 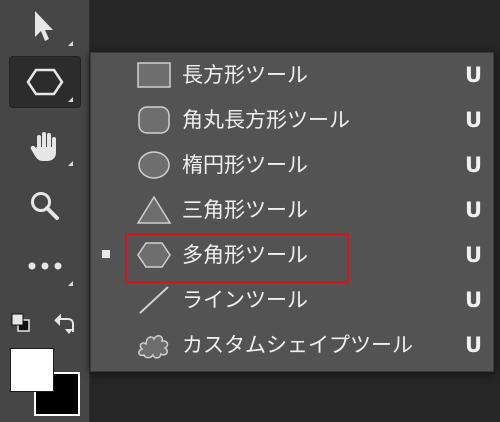 What do you see at coordinates (245, 75) in the screenshot?
I see `menu-item-label: 長方形ツール` at bounding box center [245, 75].